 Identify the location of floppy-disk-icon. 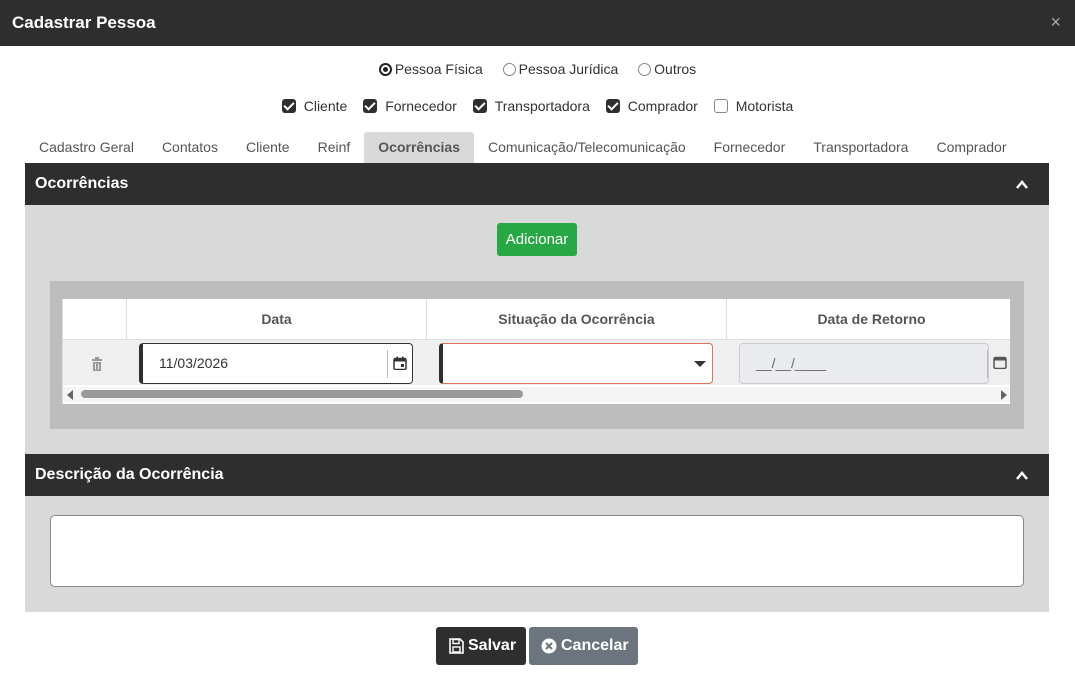
(456, 646).